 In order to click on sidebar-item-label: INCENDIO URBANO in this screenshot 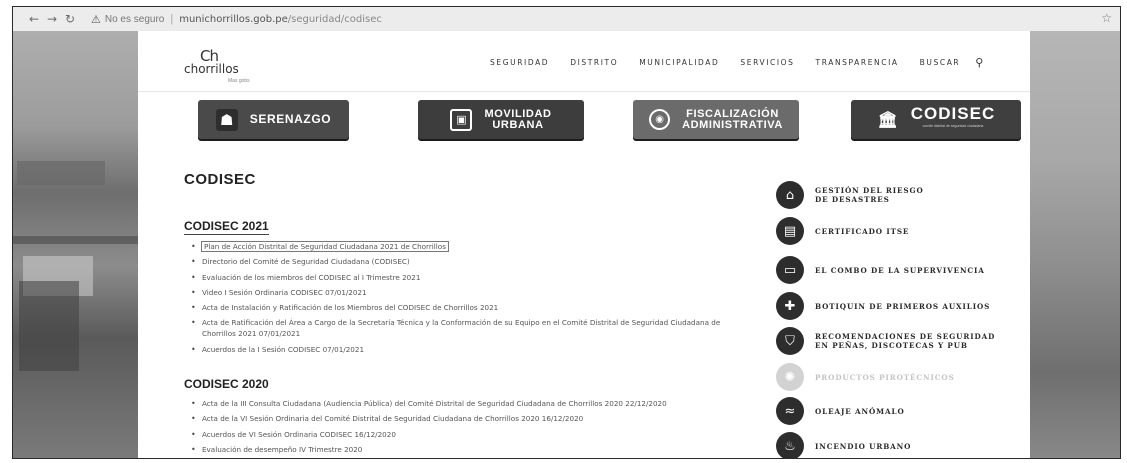, I will do `click(863, 446)`.